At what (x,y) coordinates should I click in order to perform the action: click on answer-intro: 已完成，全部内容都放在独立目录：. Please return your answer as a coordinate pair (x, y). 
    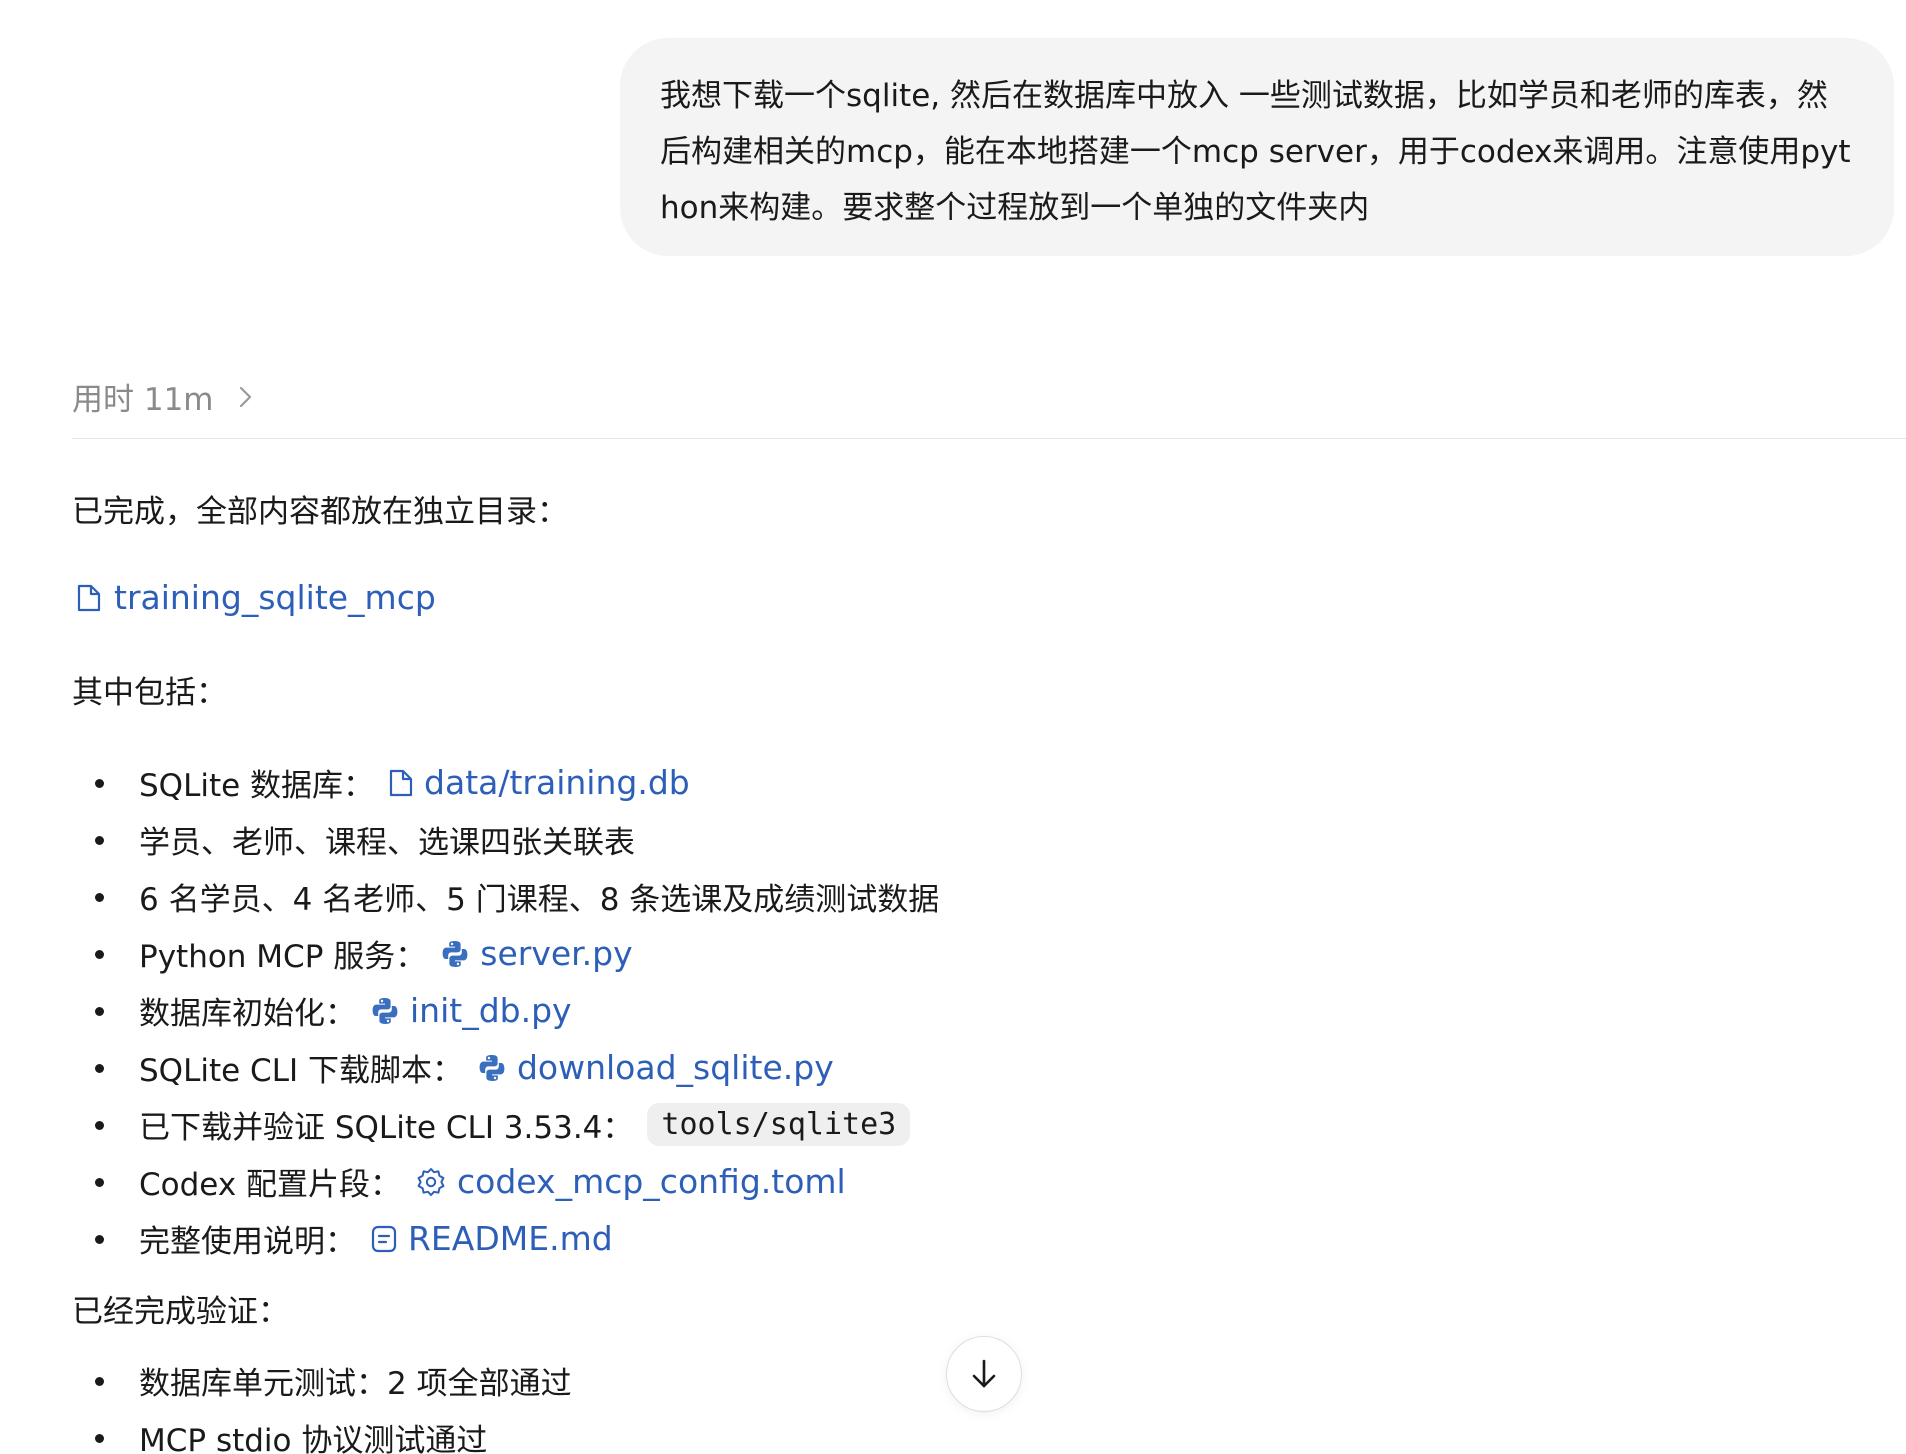
    Looking at the image, I should click on (320, 512).